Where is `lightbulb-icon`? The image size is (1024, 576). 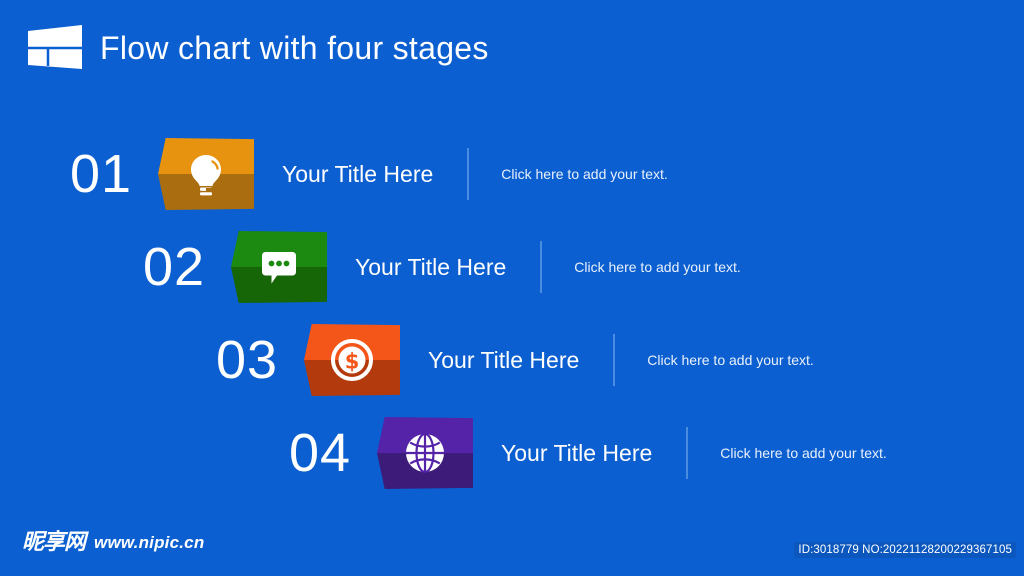
lightbulb-icon is located at coordinates (206, 174).